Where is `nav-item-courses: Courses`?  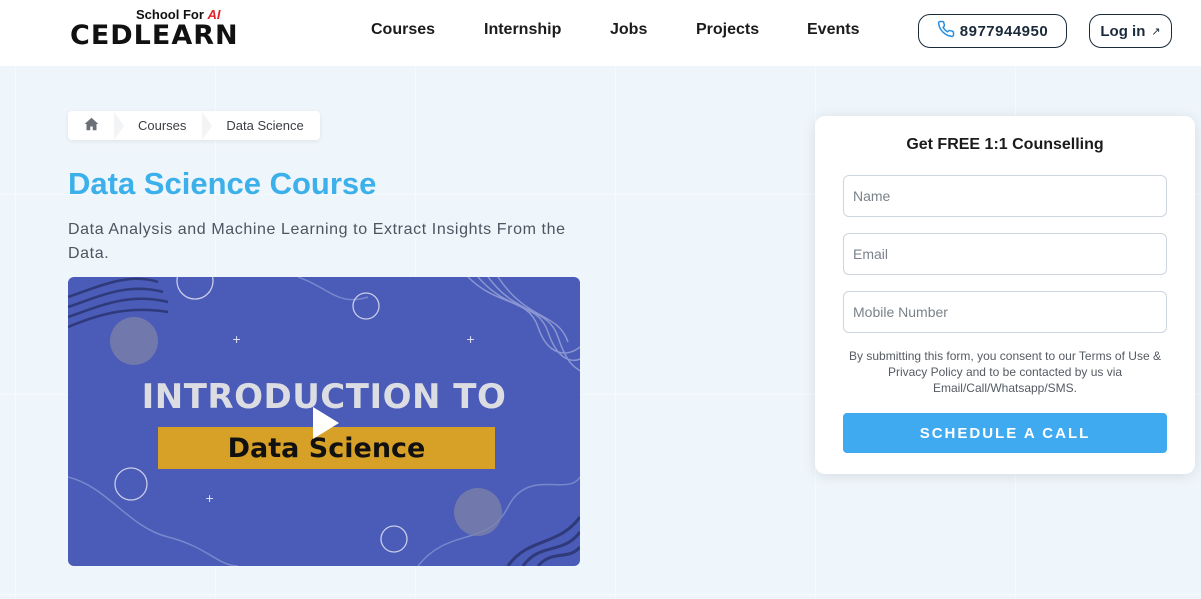
nav-item-courses: Courses is located at coordinates (403, 30).